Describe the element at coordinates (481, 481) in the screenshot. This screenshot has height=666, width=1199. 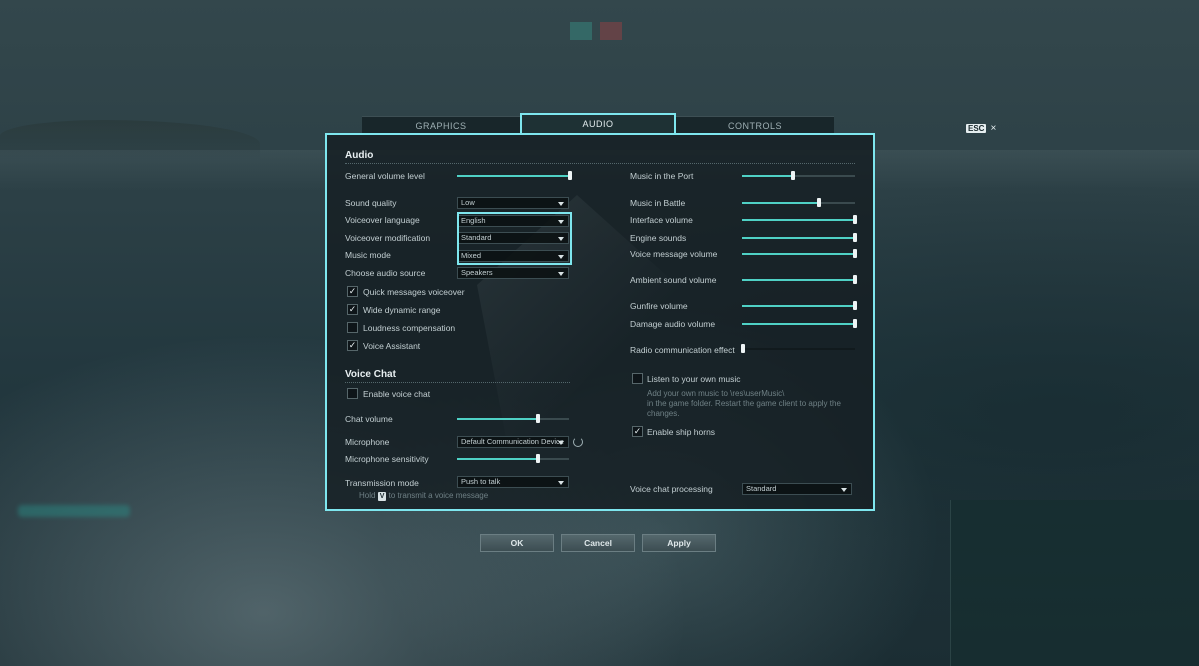
I see `dropdown-value: Push to talk` at that location.